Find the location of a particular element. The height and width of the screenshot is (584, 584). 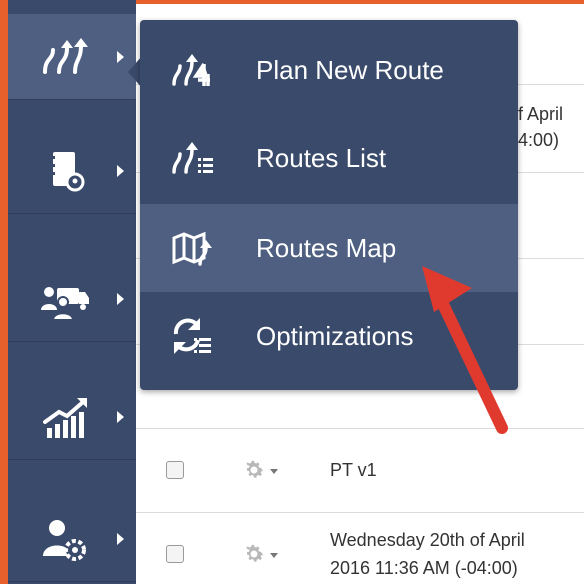

routes-map-icon is located at coordinates (192, 248).